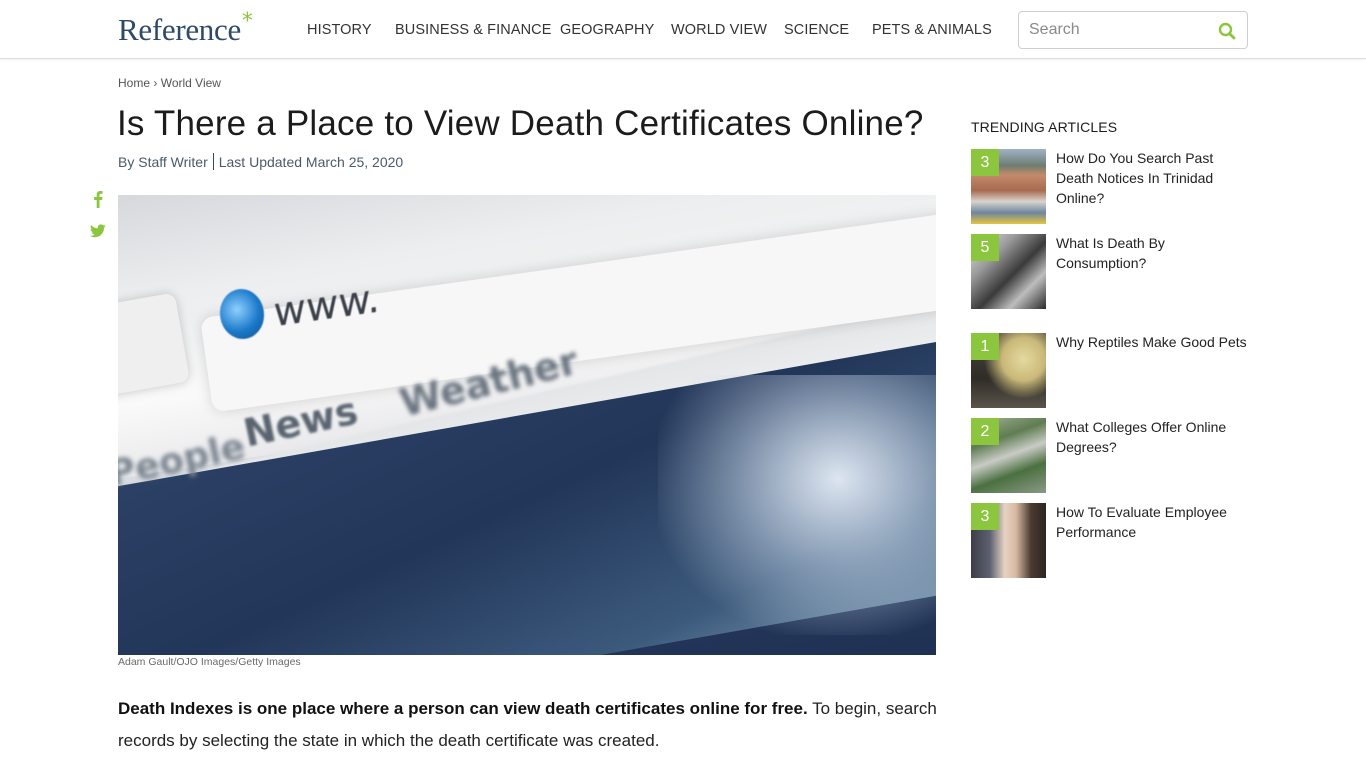 This screenshot has height=768, width=1366. I want to click on trending-title: TRENDING ARTICLES, so click(1044, 127).